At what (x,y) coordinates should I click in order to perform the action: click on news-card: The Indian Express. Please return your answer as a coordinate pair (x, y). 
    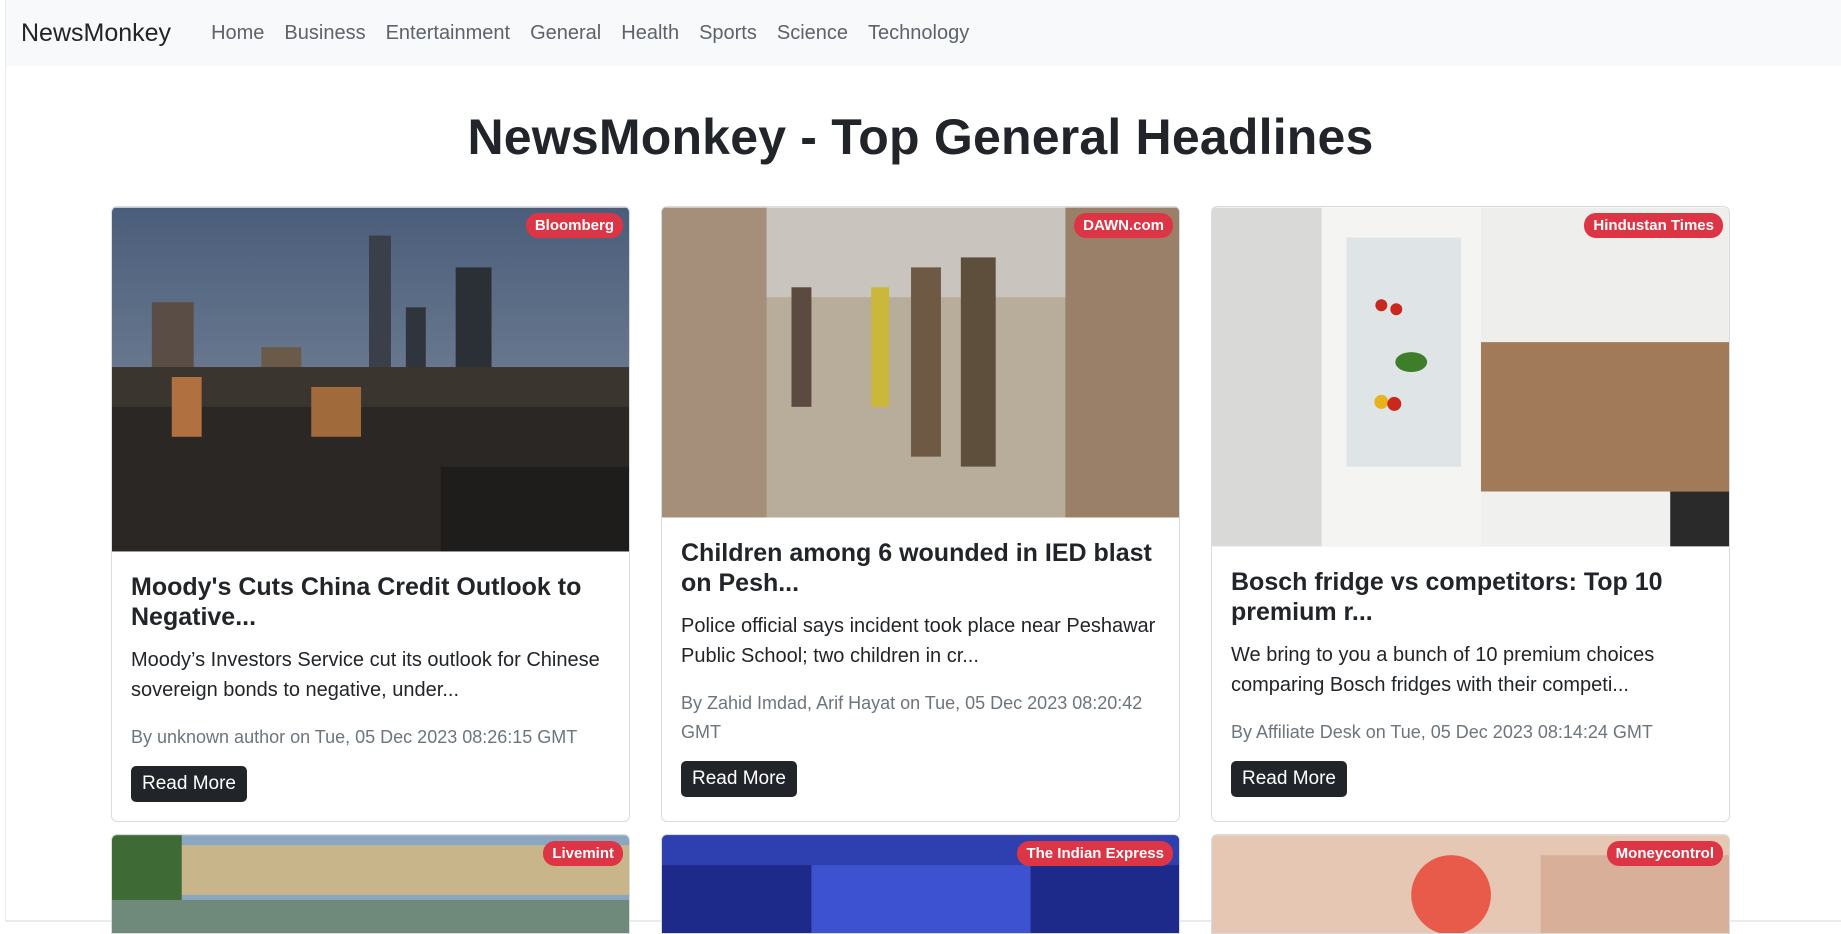
    Looking at the image, I should click on (920, 884).